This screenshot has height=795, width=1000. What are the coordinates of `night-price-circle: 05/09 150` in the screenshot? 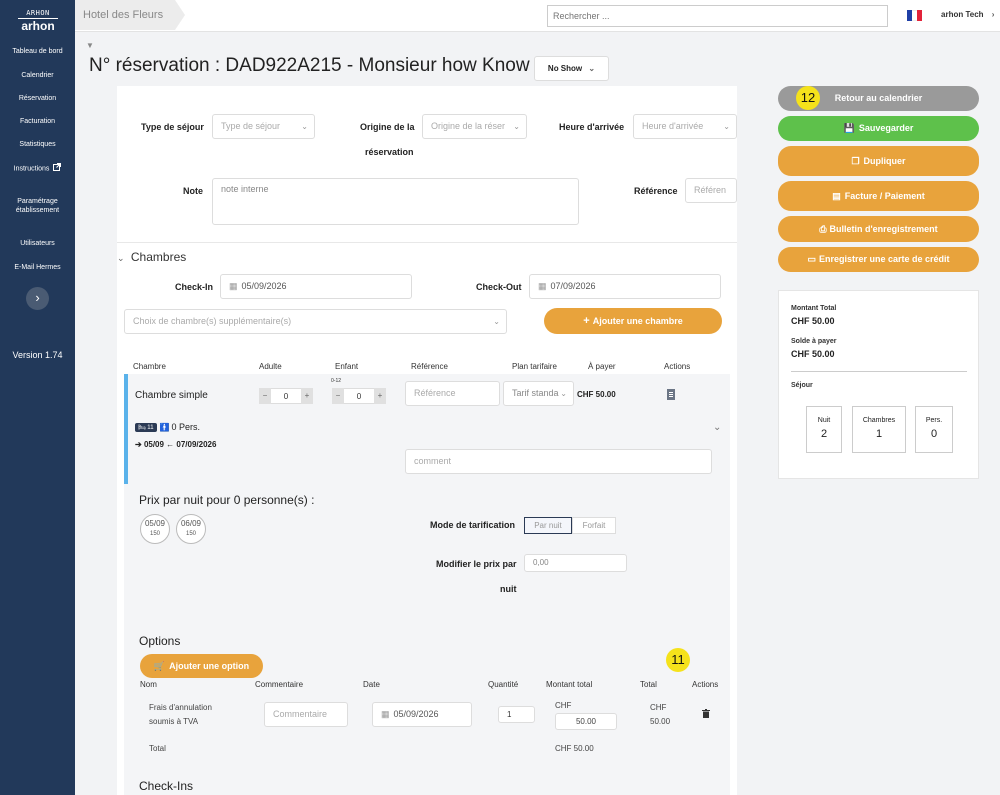 It's located at (155, 529).